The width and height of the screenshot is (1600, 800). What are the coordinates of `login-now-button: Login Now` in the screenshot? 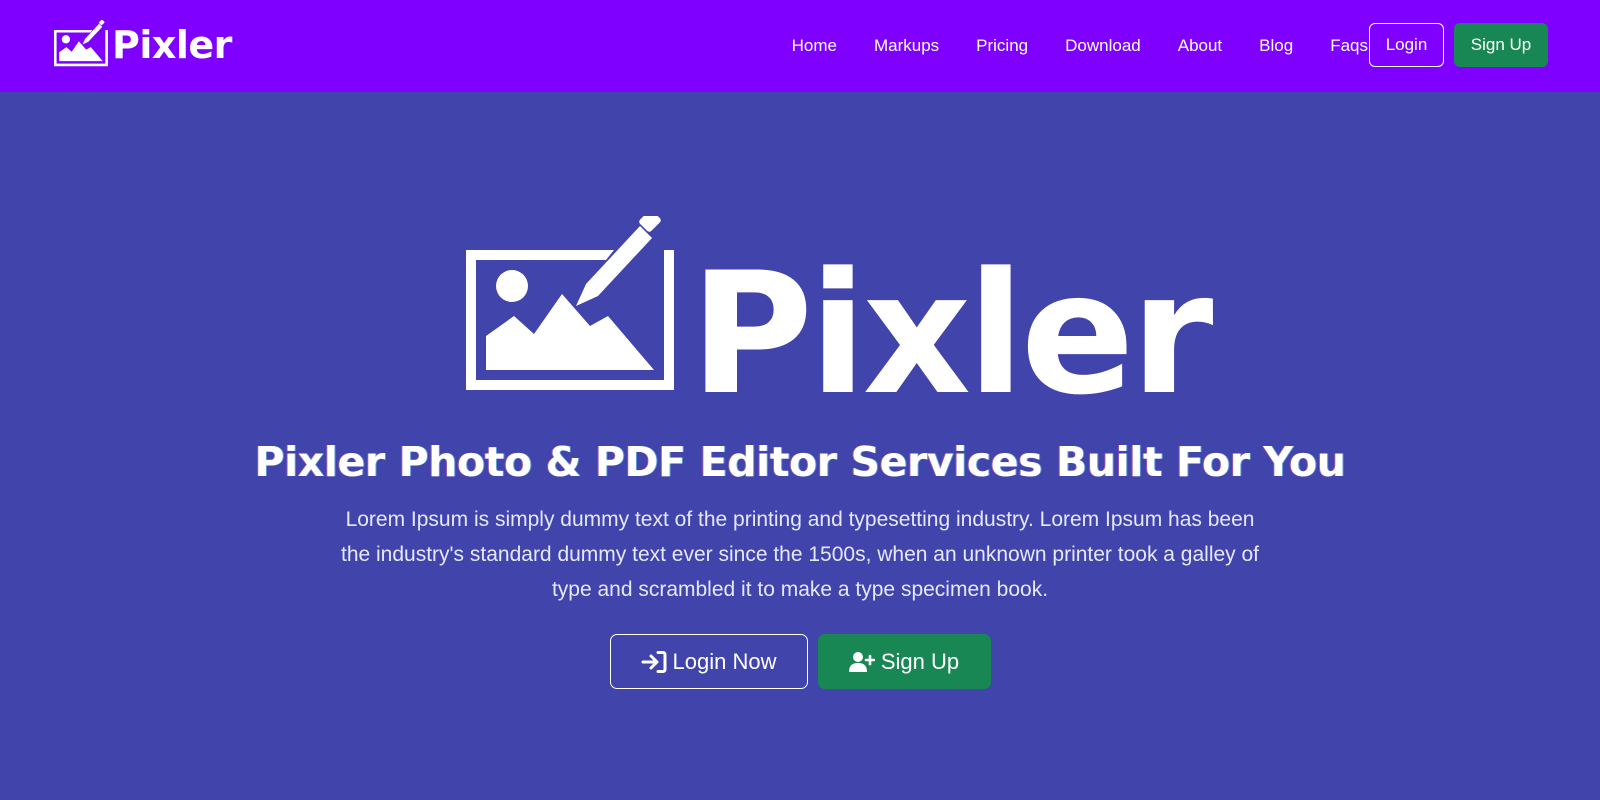 It's located at (708, 661).